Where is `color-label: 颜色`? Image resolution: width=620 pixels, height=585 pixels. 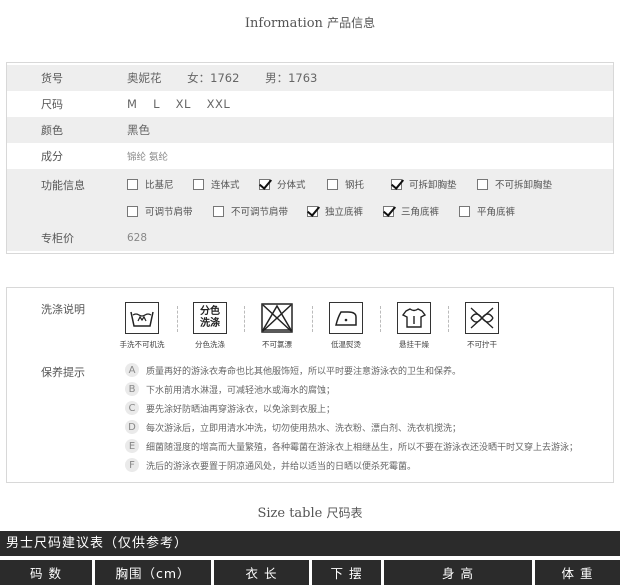 color-label: 颜色 is located at coordinates (52, 130).